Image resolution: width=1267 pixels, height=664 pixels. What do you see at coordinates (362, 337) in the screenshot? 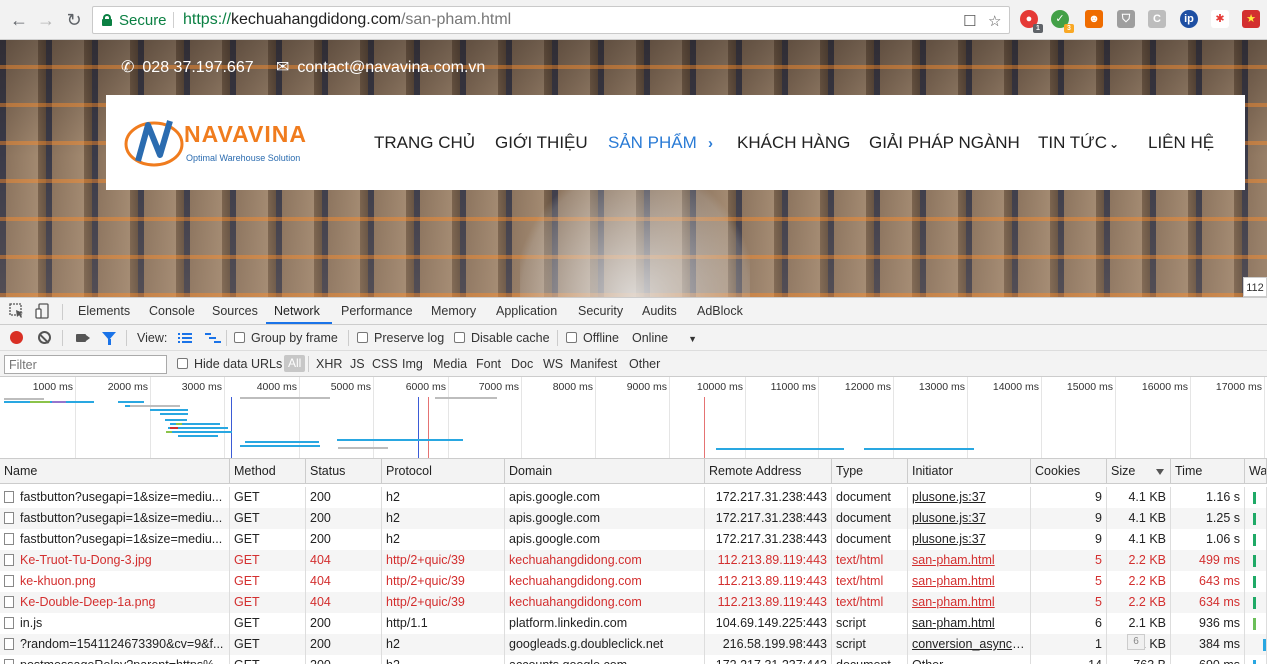
I see `checkbox-box` at bounding box center [362, 337].